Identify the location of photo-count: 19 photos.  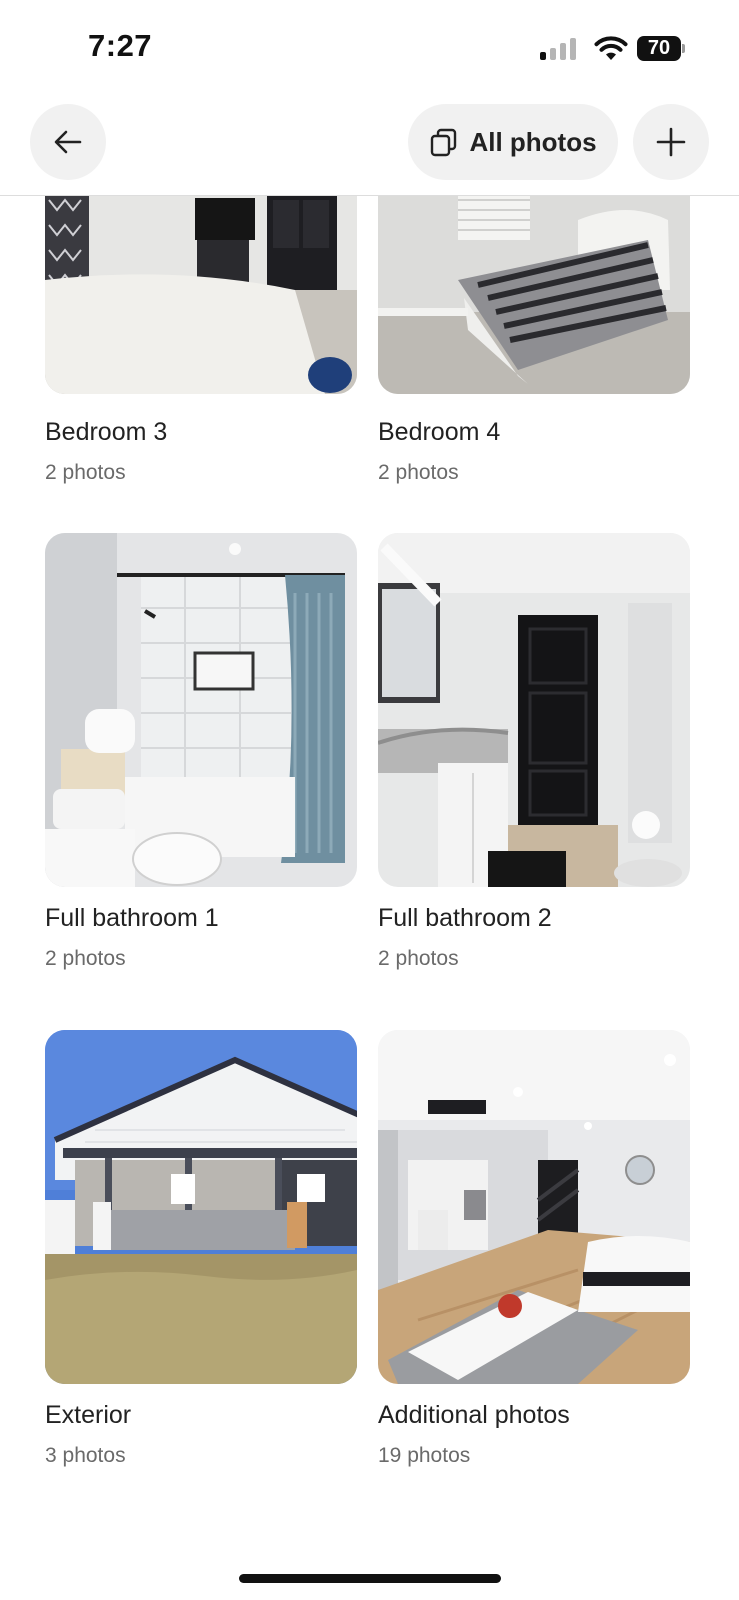
(424, 1455).